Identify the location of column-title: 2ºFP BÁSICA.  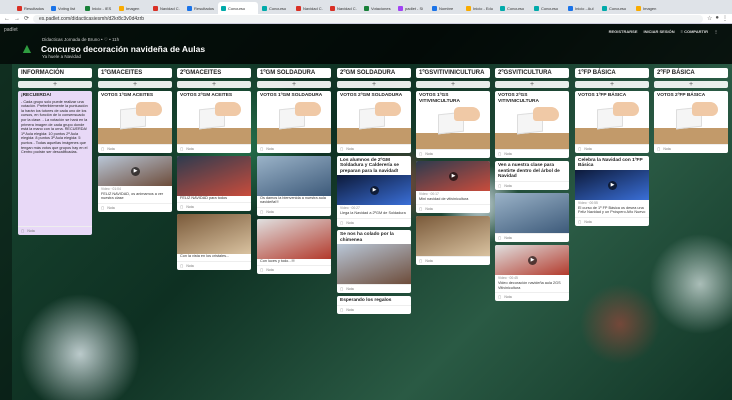
(691, 73).